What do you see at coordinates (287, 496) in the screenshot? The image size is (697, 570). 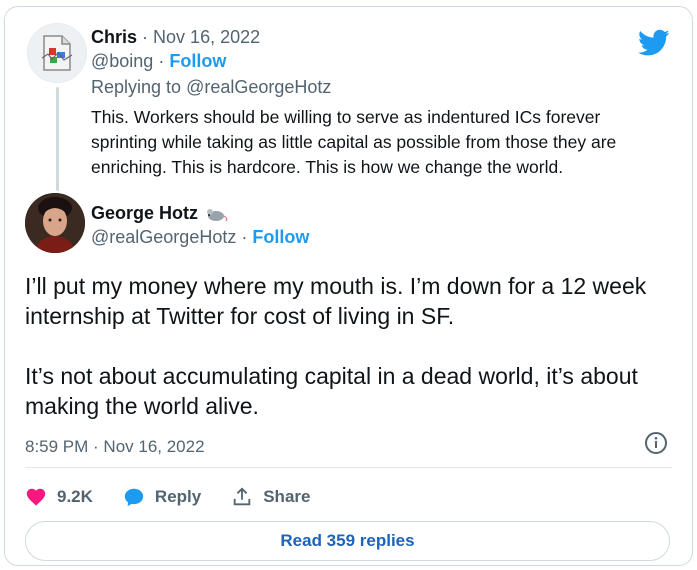 I see `share-label: Share` at bounding box center [287, 496].